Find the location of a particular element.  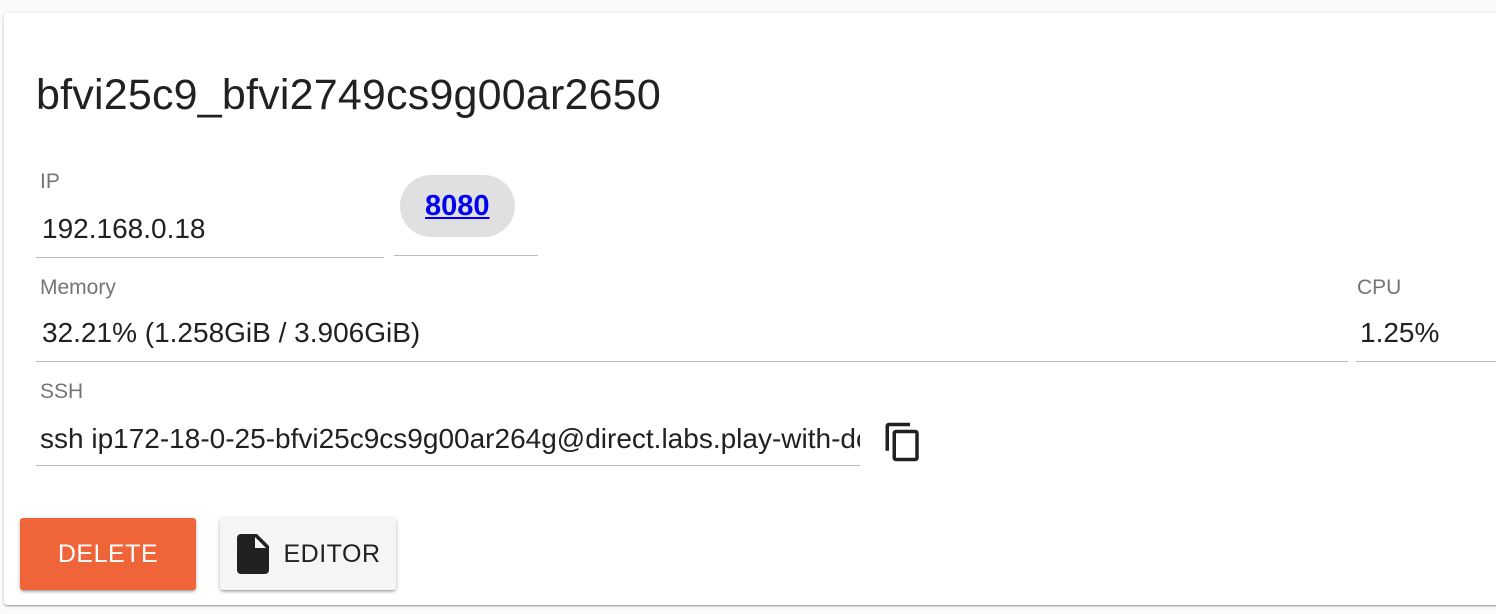

ip-label: IP is located at coordinates (50, 181).